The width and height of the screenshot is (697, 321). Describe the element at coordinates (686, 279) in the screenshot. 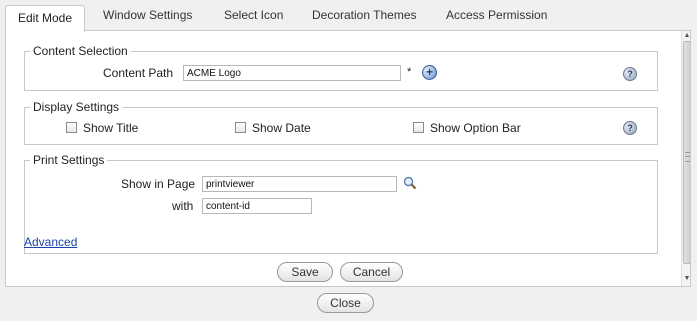

I see `scroll-down-icon: ▼` at that location.